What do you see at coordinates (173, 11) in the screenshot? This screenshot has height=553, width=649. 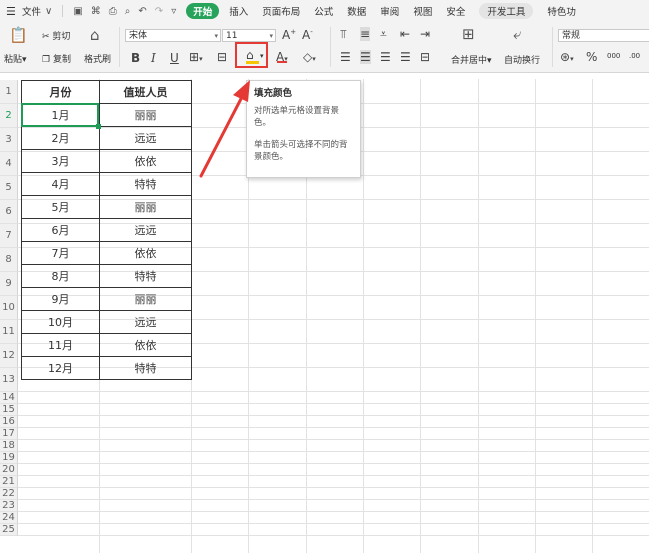 I see `quick-access-dropdown-icon: ▿` at bounding box center [173, 11].